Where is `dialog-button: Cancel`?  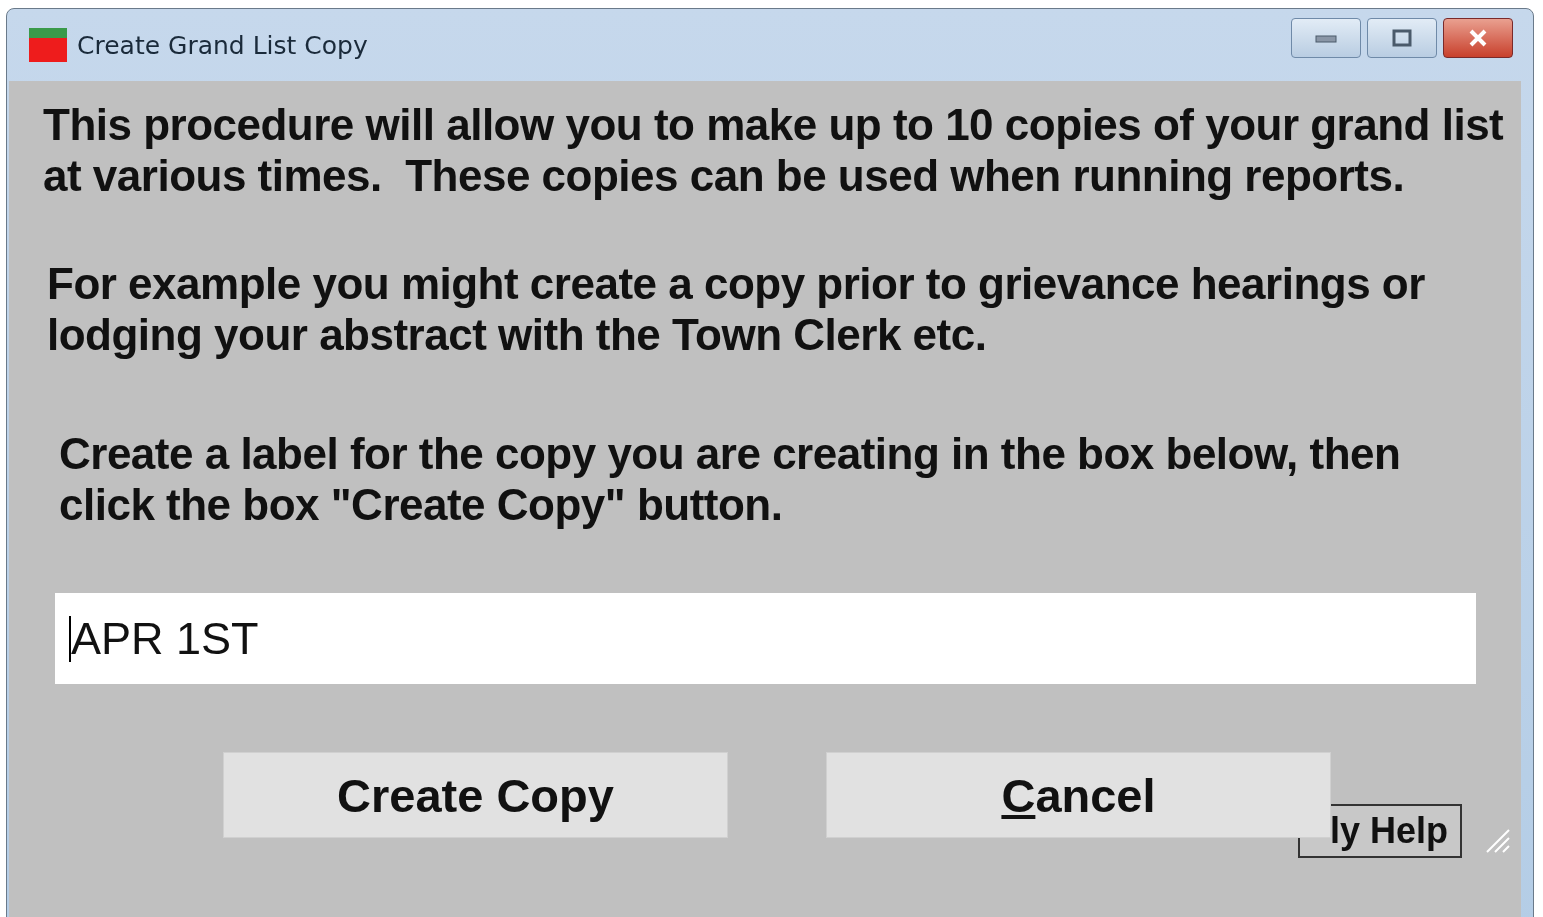
dialog-button: Cancel is located at coordinates (1078, 795).